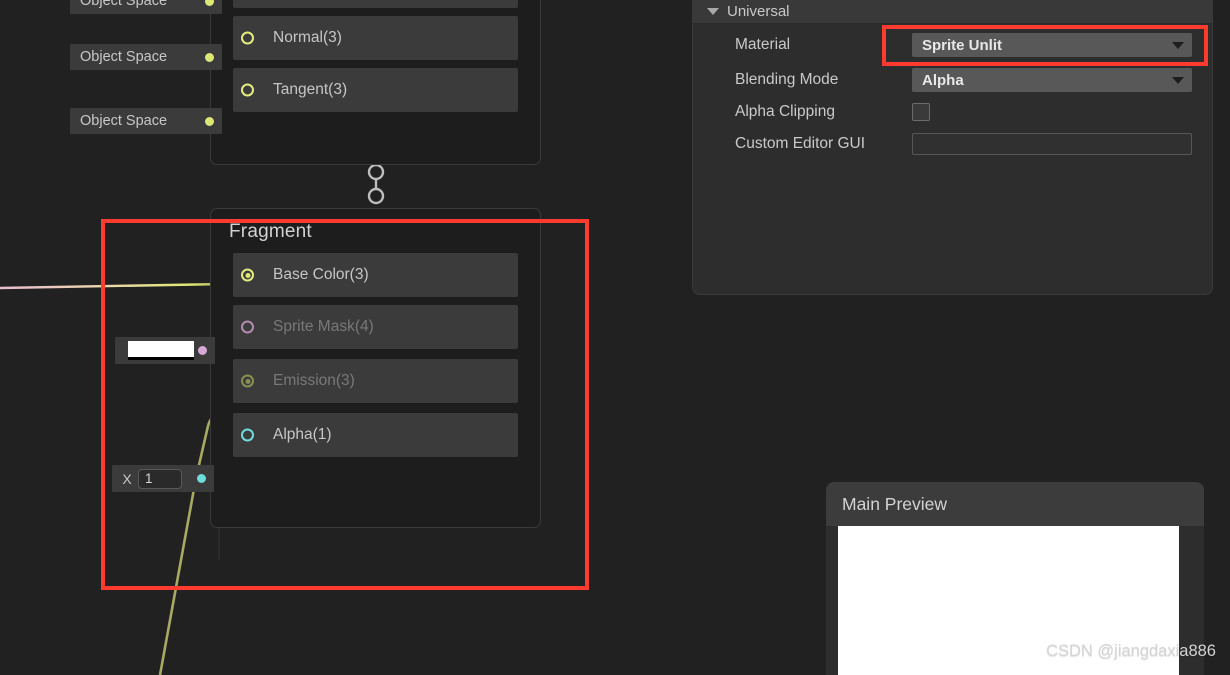  Describe the element at coordinates (921, 112) in the screenshot. I see `alpha-clipping-checkbox` at that location.